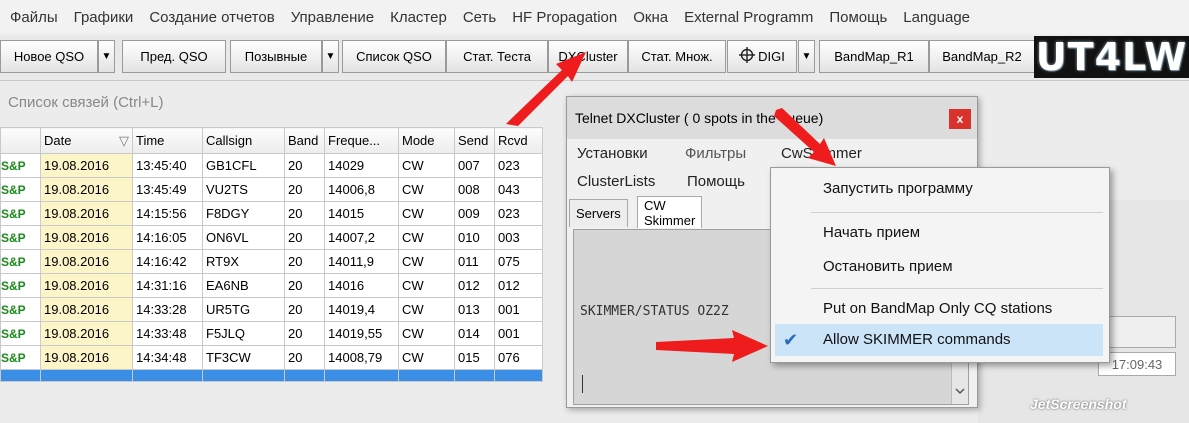 This screenshot has height=423, width=1189. Describe the element at coordinates (167, 261) in the screenshot. I see `cell-time: 14:16:42` at that location.